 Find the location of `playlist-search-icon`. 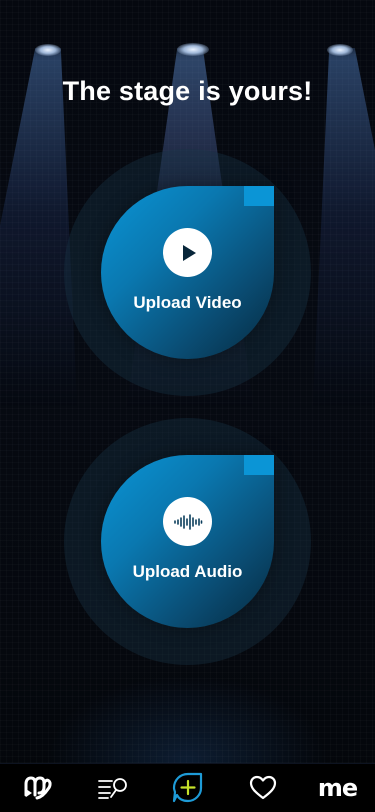

playlist-search-icon is located at coordinates (112, 788).